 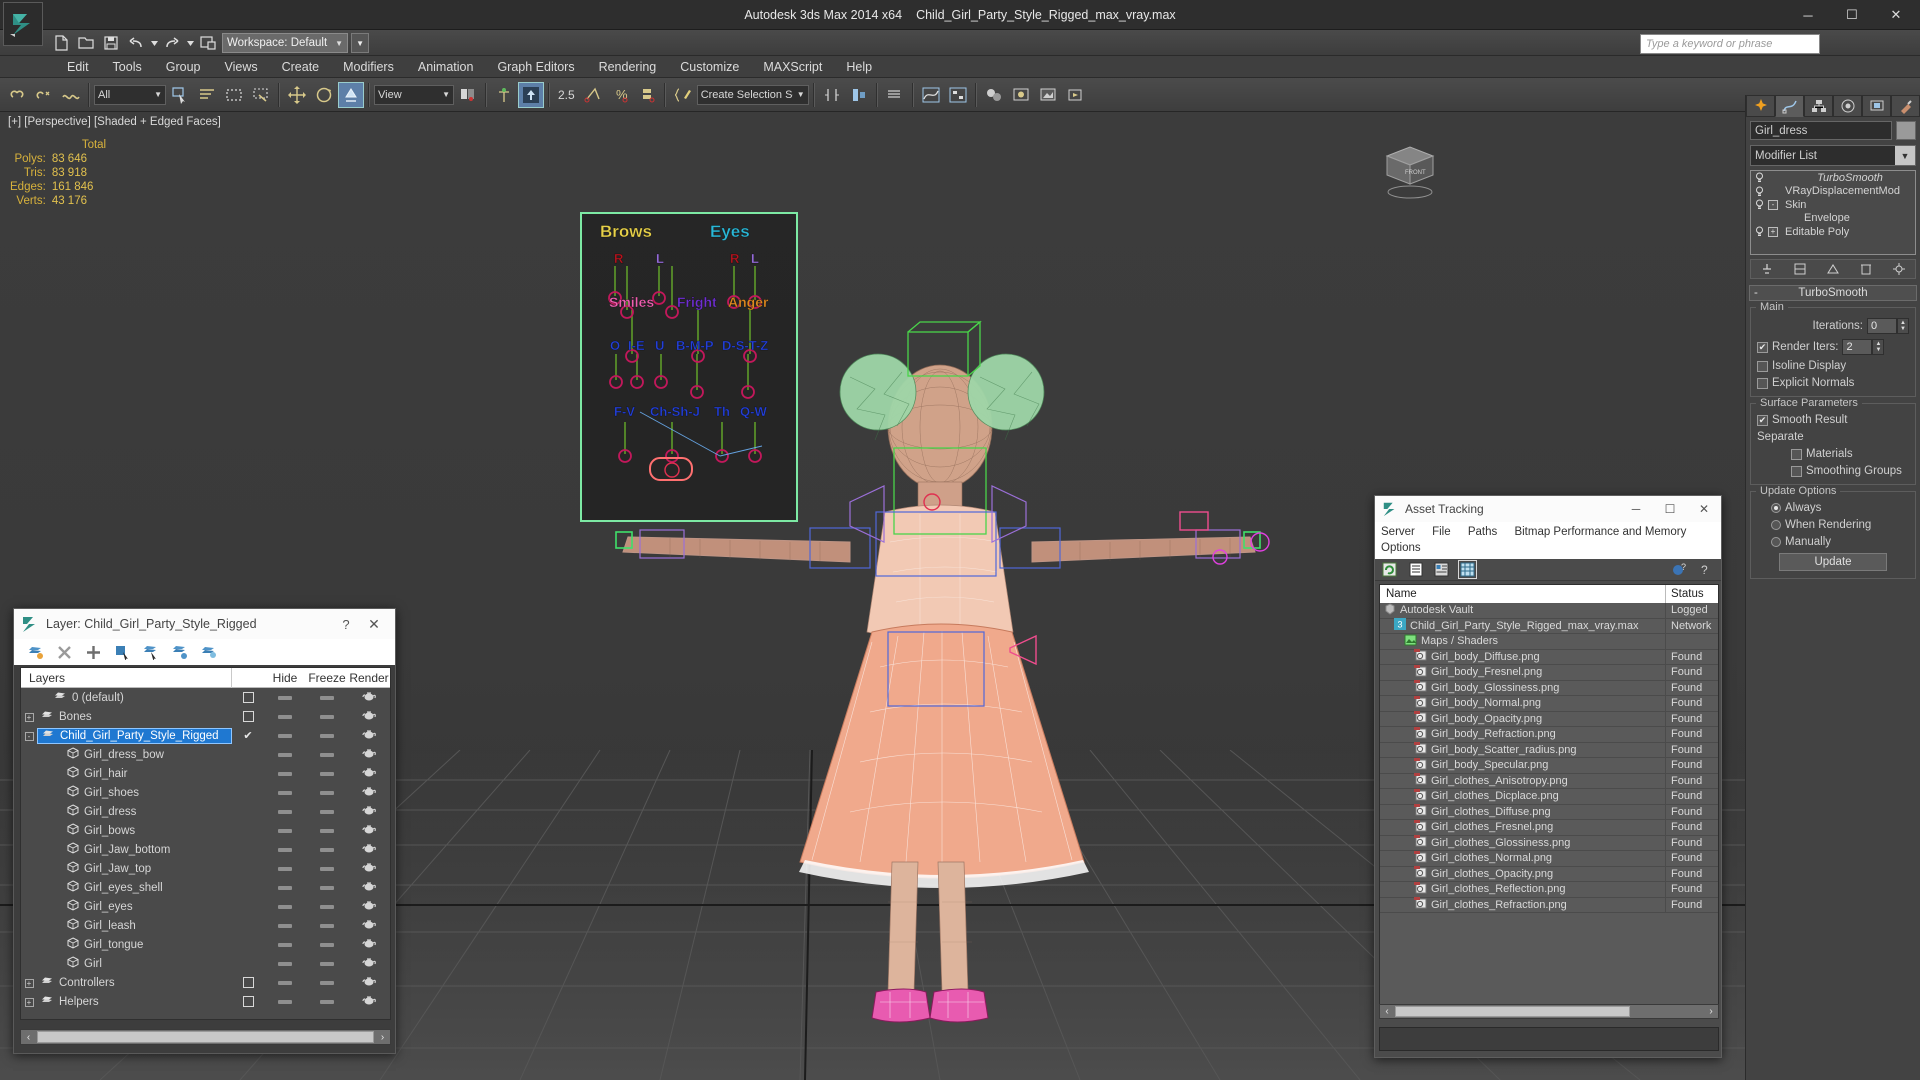 What do you see at coordinates (1549, 610) in the screenshot?
I see `table-row: Autodesk Vault Logged` at bounding box center [1549, 610].